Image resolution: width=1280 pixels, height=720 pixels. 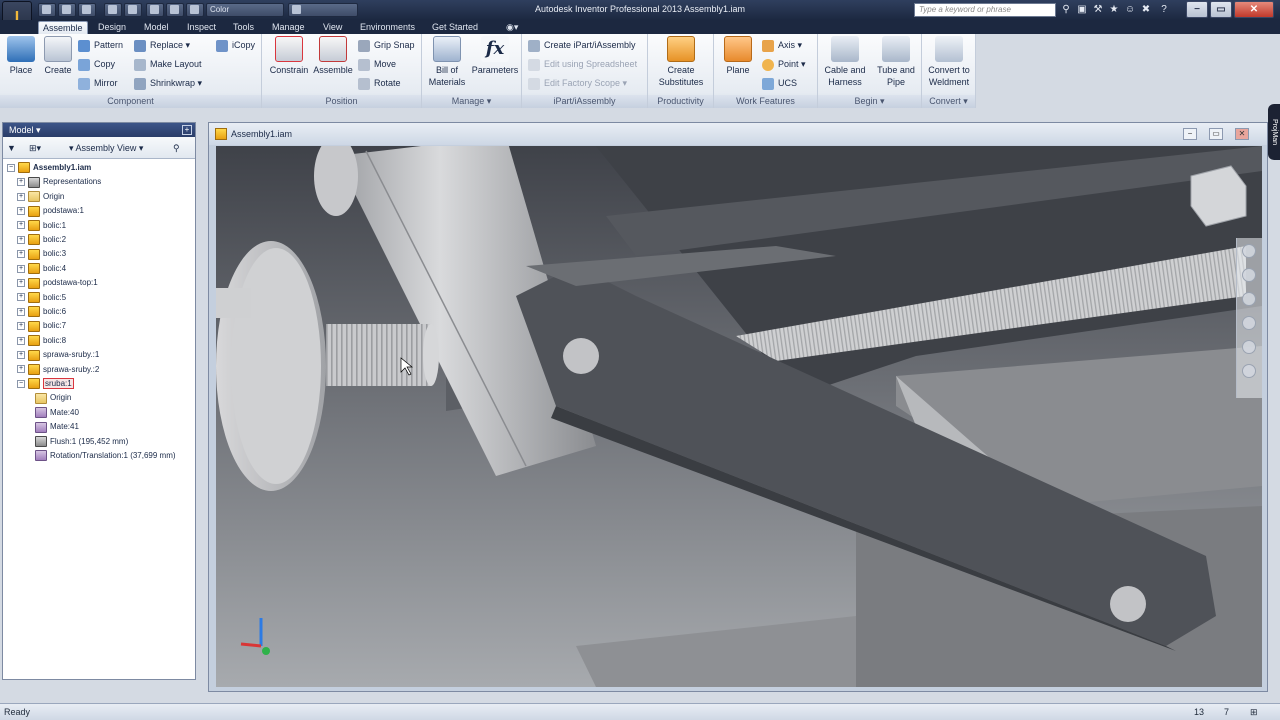 What do you see at coordinates (96, 64) in the screenshot?
I see `copy-button: Copy` at bounding box center [96, 64].